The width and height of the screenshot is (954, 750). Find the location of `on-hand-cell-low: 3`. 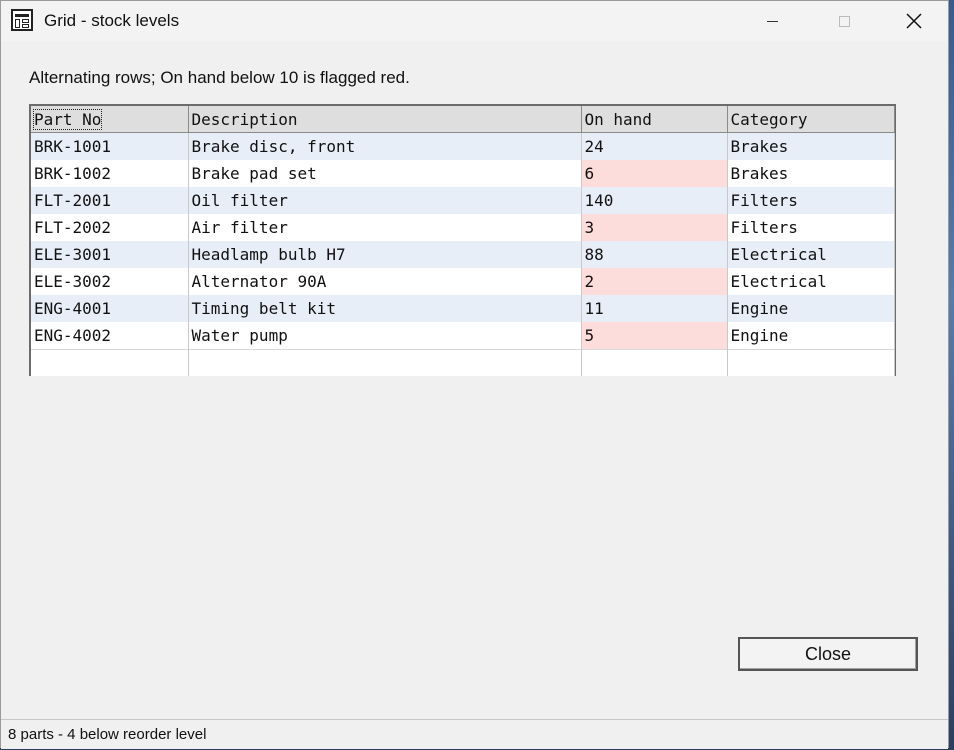

on-hand-cell-low: 3 is located at coordinates (654, 227).